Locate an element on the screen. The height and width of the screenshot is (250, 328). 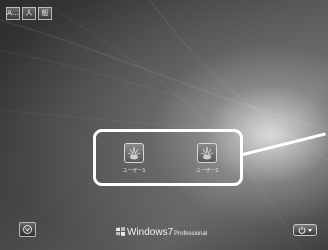
user-selection-panel: ユーザー1 ユーザー2 is located at coordinates (168, 157).